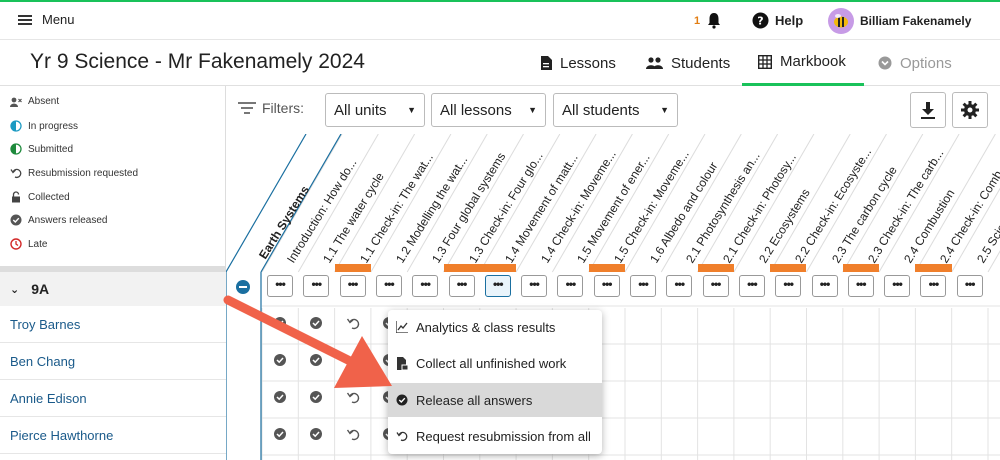  I want to click on grid-icon, so click(765, 61).